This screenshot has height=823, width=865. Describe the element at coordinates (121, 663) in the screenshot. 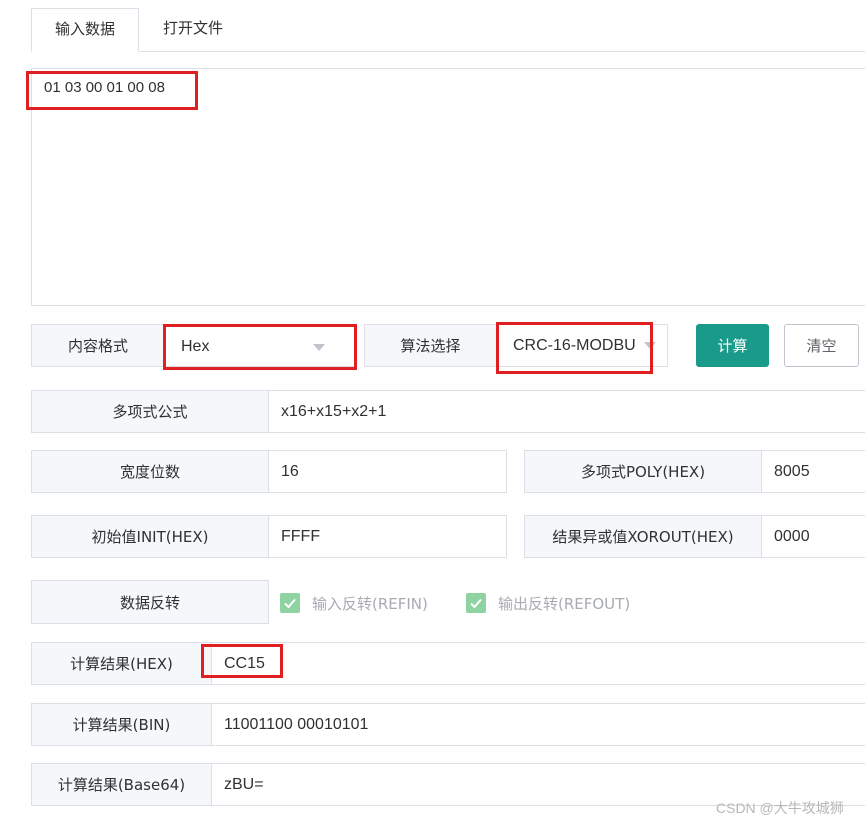

I see `result-hex-label: 计算结果(HEX)` at that location.